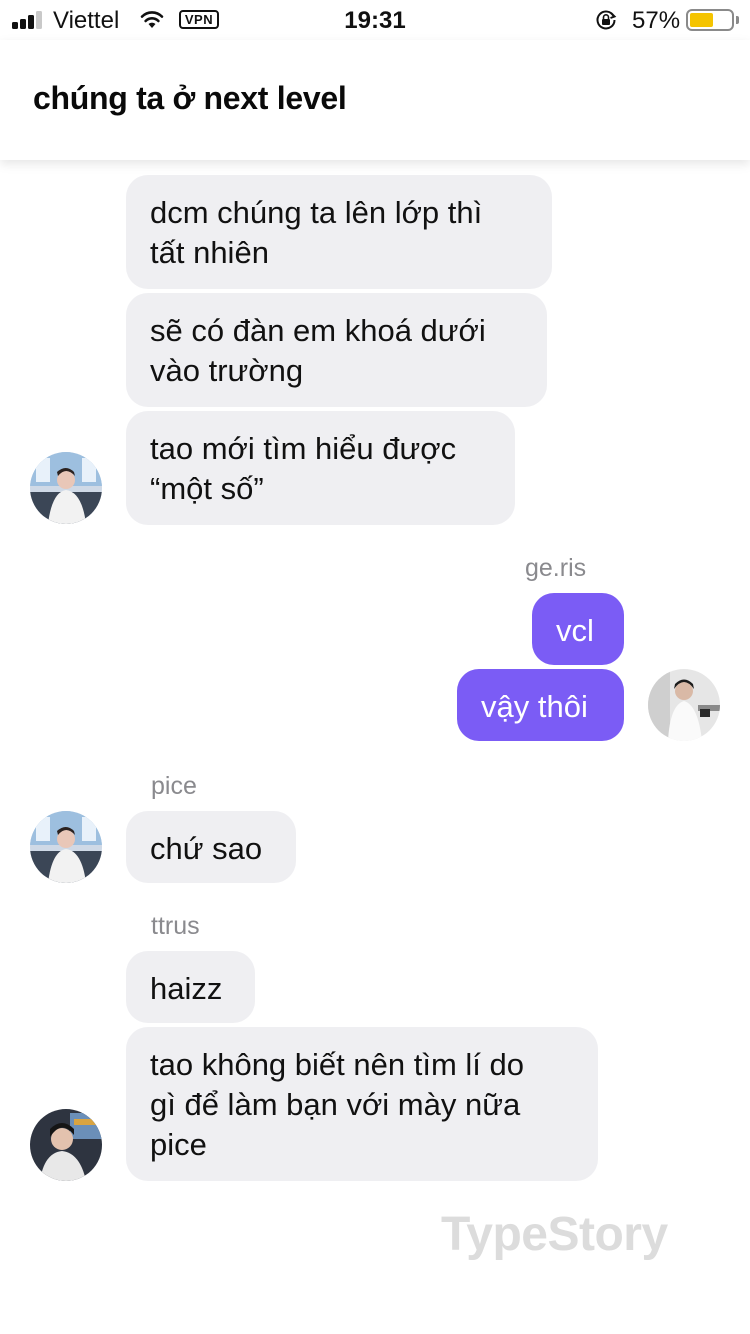 The height and width of the screenshot is (1334, 750). Describe the element at coordinates (336, 350) in the screenshot. I see `message-bubble: sẽ có đàn em khoá dưới vào trường` at that location.